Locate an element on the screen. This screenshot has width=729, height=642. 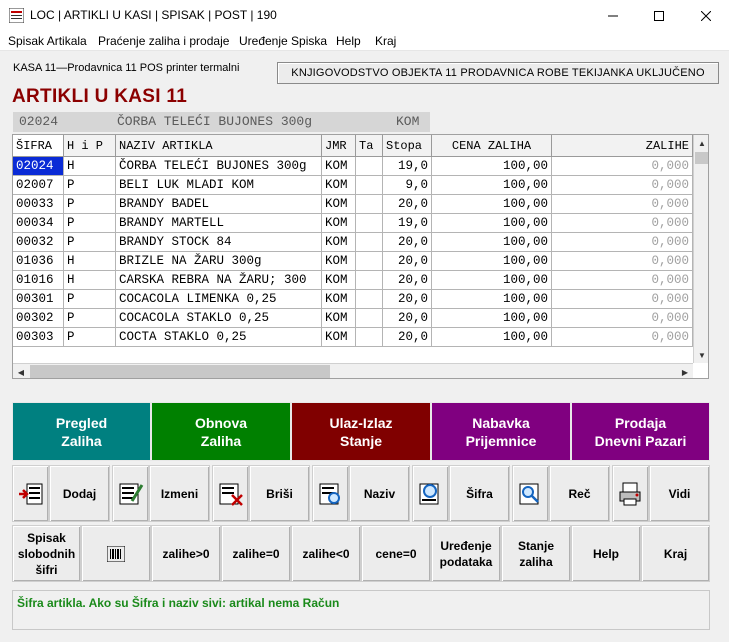
menu-kraj: Kraj is located at coordinates (385, 41).